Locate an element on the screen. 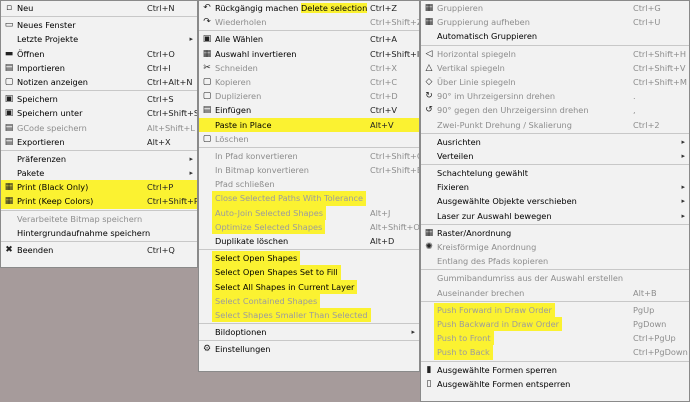 The image size is (690, 402). menu-item-auswahl-invertieren: ▦ Auswahl invertieren Ctrl+Shift+I is located at coordinates (309, 54).